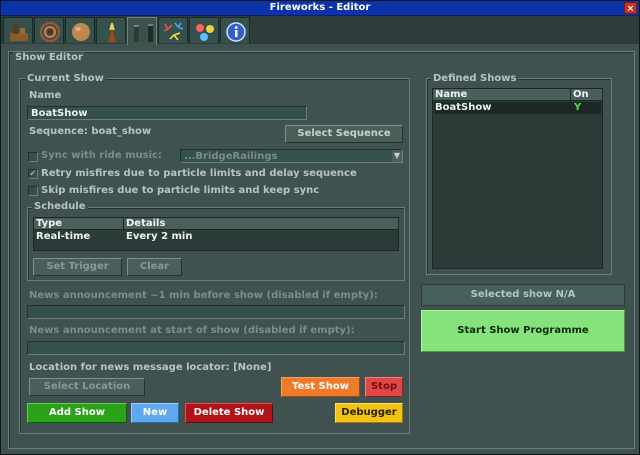  Describe the element at coordinates (320, 387) in the screenshot. I see `test-show-button: Test Show` at that location.